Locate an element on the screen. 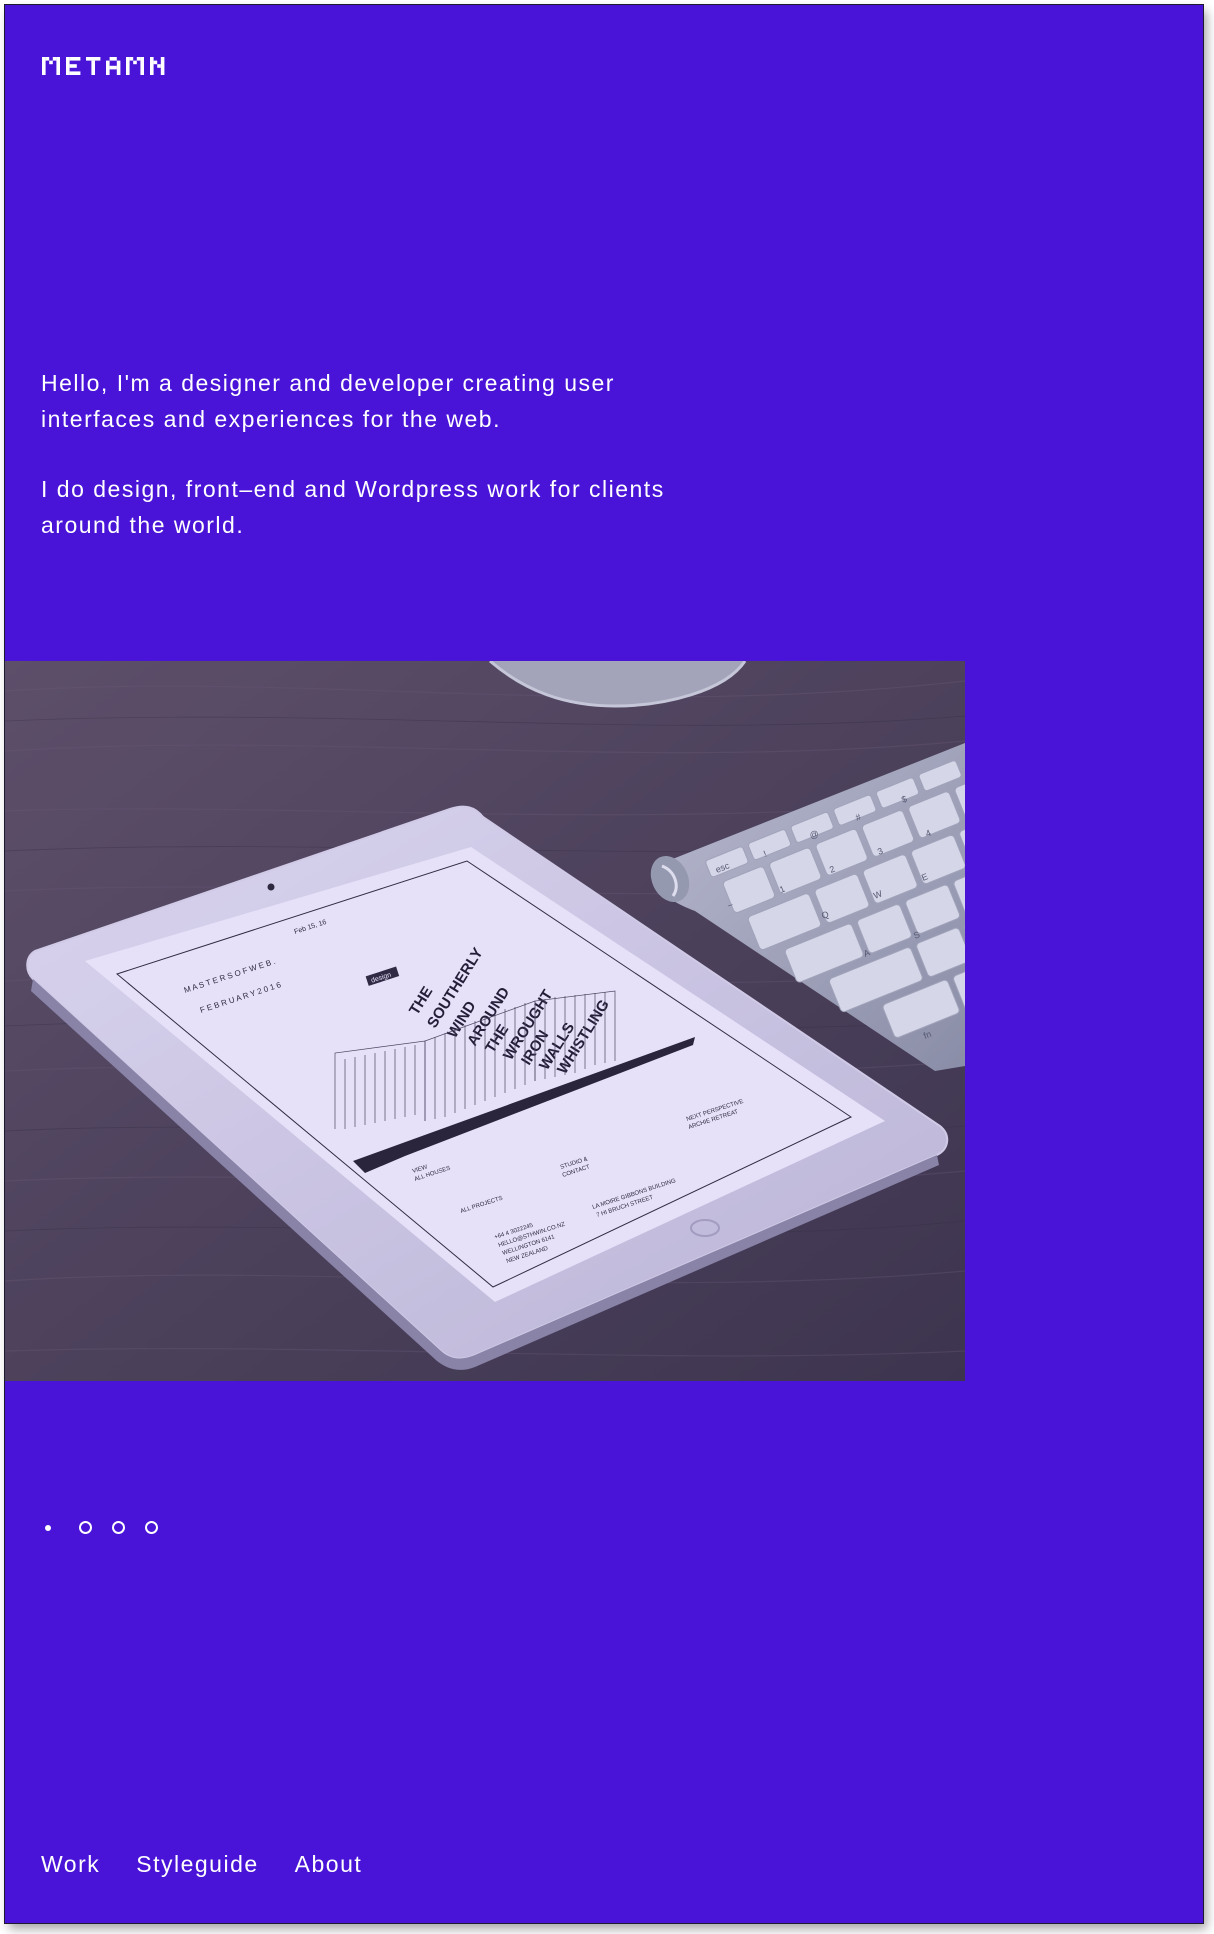  nav-link-about: About is located at coordinates (329, 1864).